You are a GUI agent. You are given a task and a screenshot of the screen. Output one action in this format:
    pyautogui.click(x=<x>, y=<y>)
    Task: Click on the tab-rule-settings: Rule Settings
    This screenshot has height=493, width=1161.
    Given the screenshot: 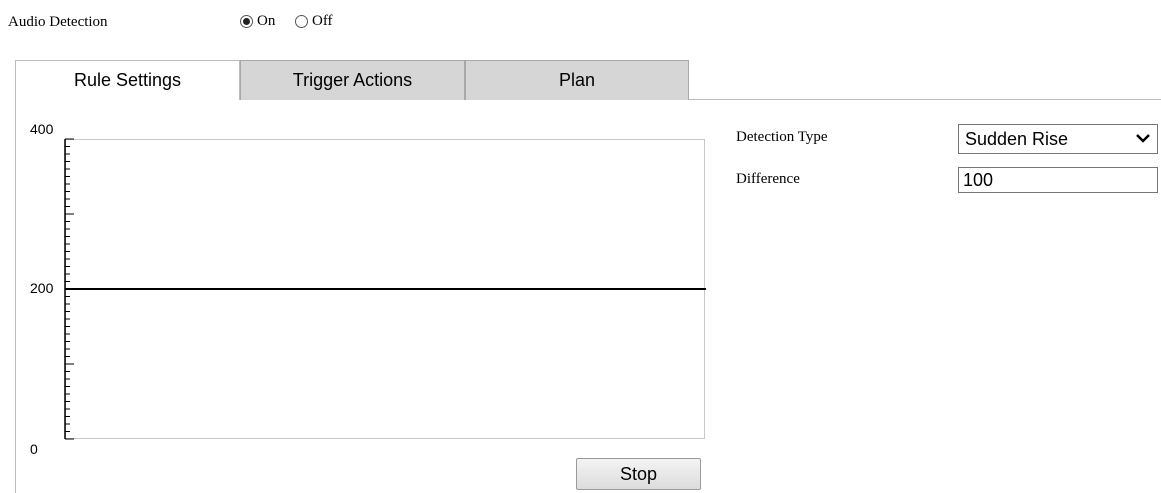 What is the action you would take?
    pyautogui.click(x=127, y=80)
    